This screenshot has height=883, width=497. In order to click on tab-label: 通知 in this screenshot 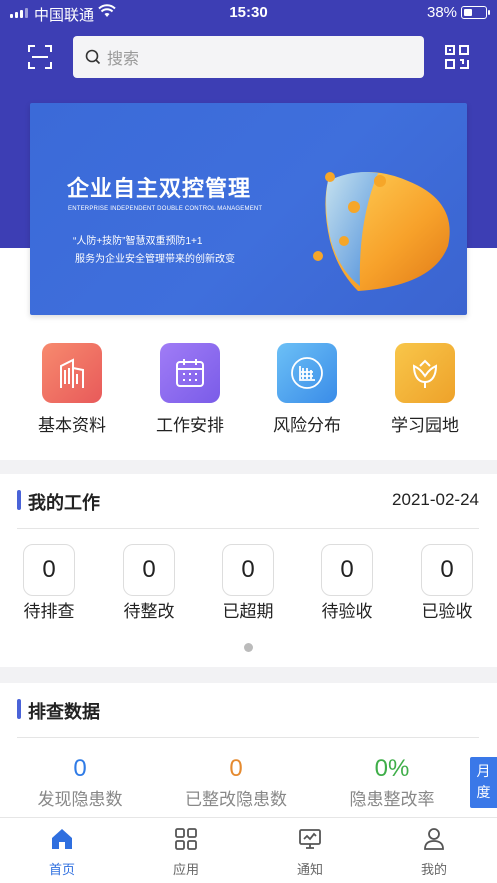, I will do `click(309, 869)`.